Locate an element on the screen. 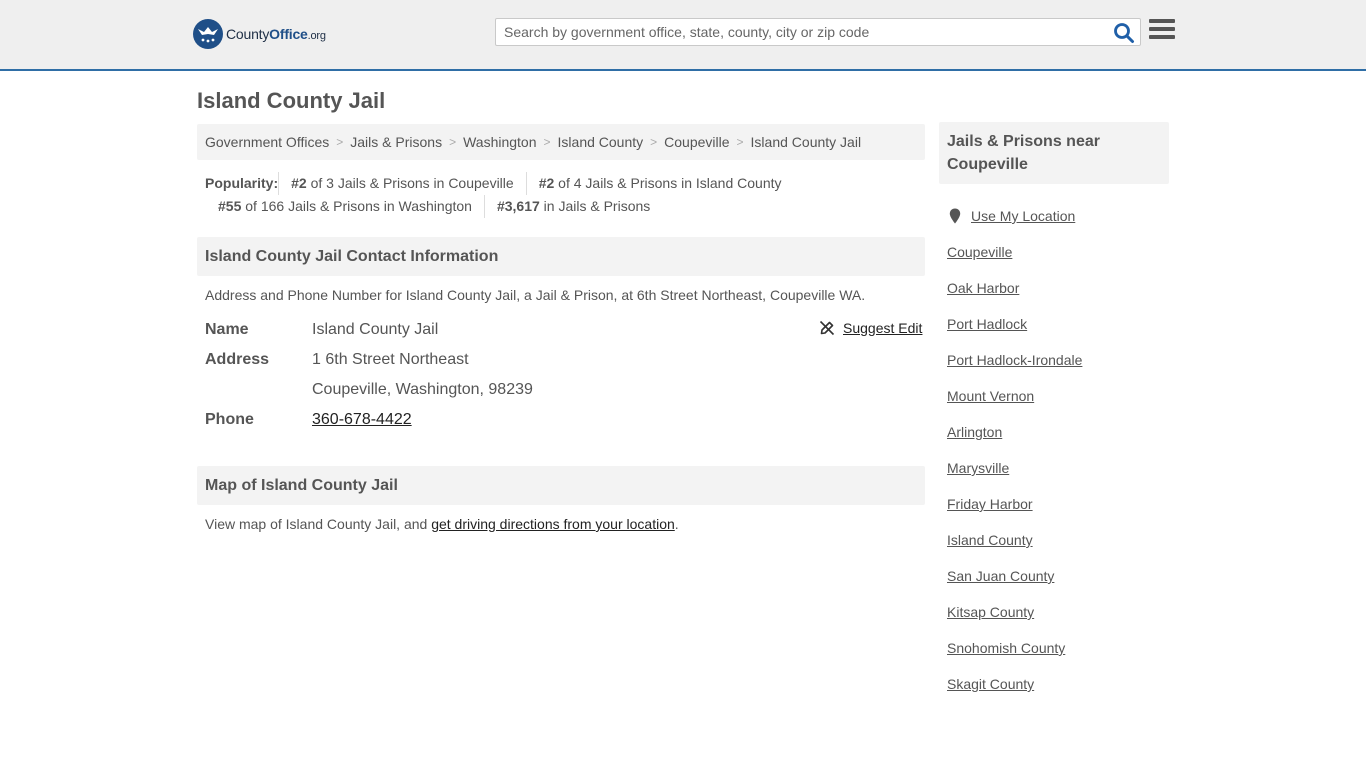 Image resolution: width=1366 pixels, height=768 pixels. sidebar-item-kitsap-county: Kitsap County is located at coordinates (1057, 612).